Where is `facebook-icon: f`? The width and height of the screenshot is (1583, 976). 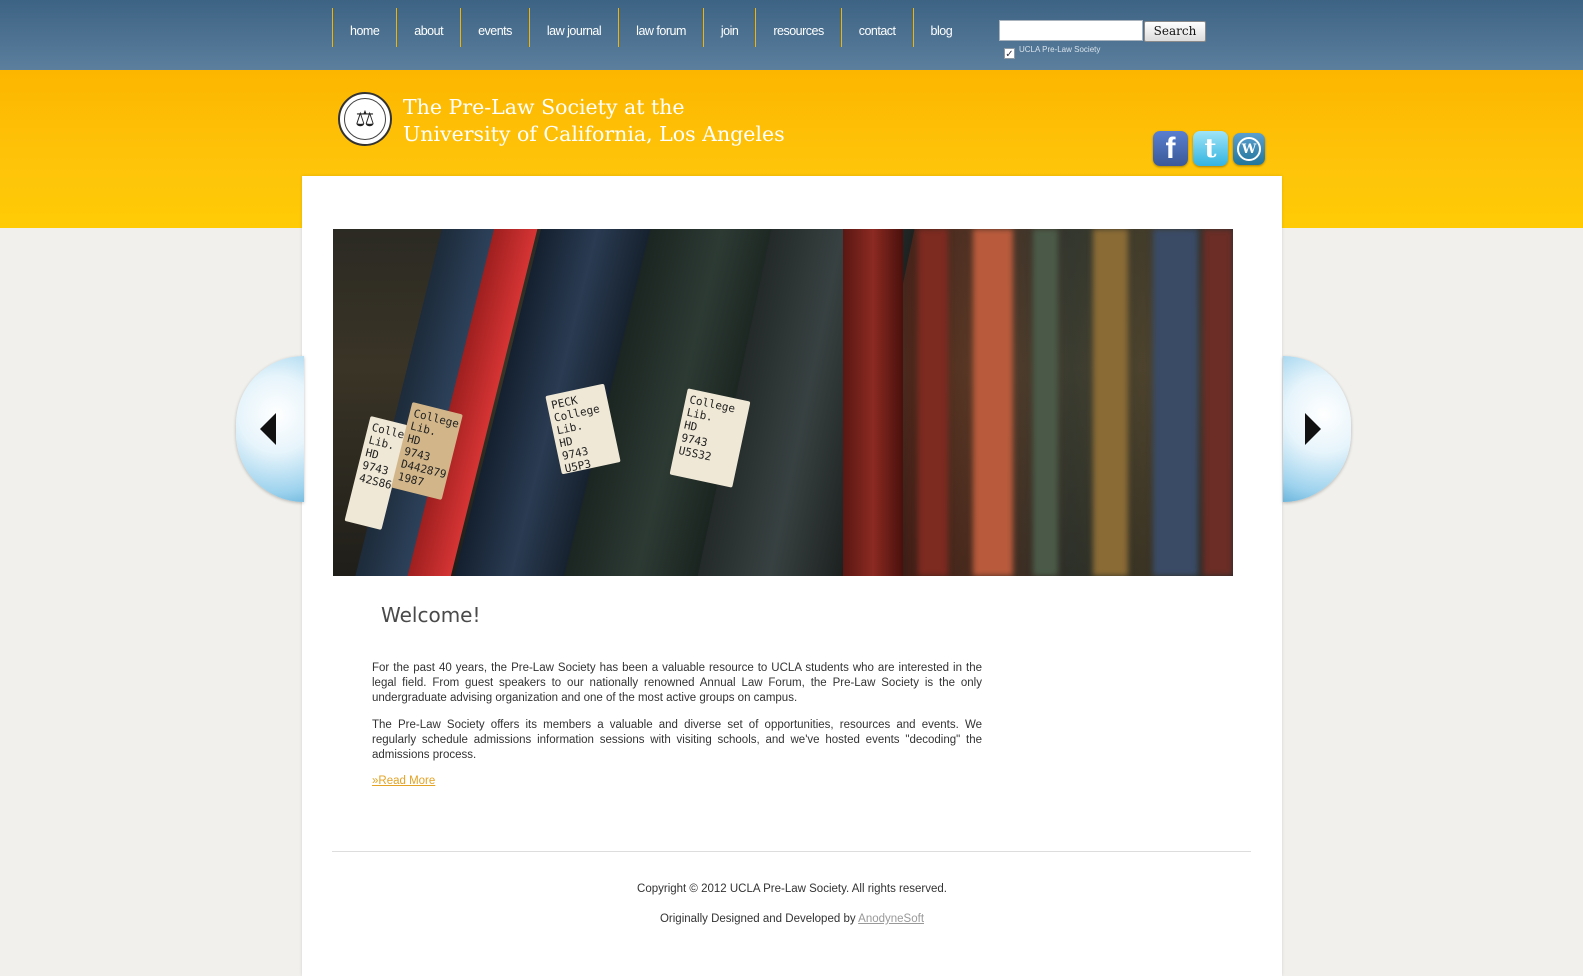
facebook-icon: f is located at coordinates (1170, 148).